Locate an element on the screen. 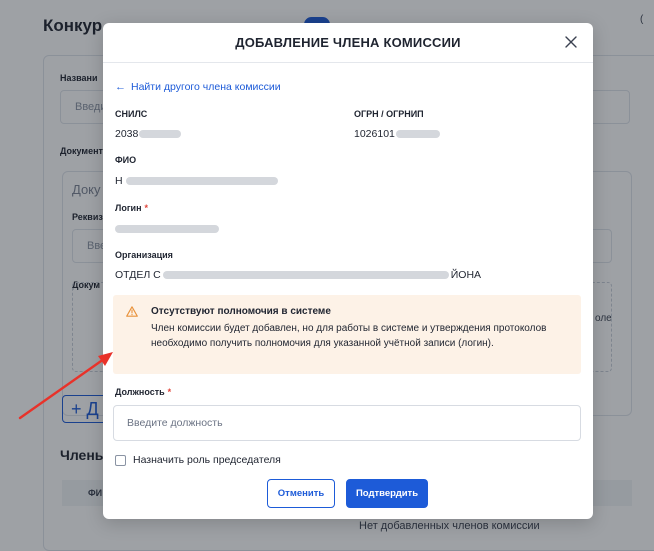 Image resolution: width=654 pixels, height=551 pixels. close-button is located at coordinates (571, 42).